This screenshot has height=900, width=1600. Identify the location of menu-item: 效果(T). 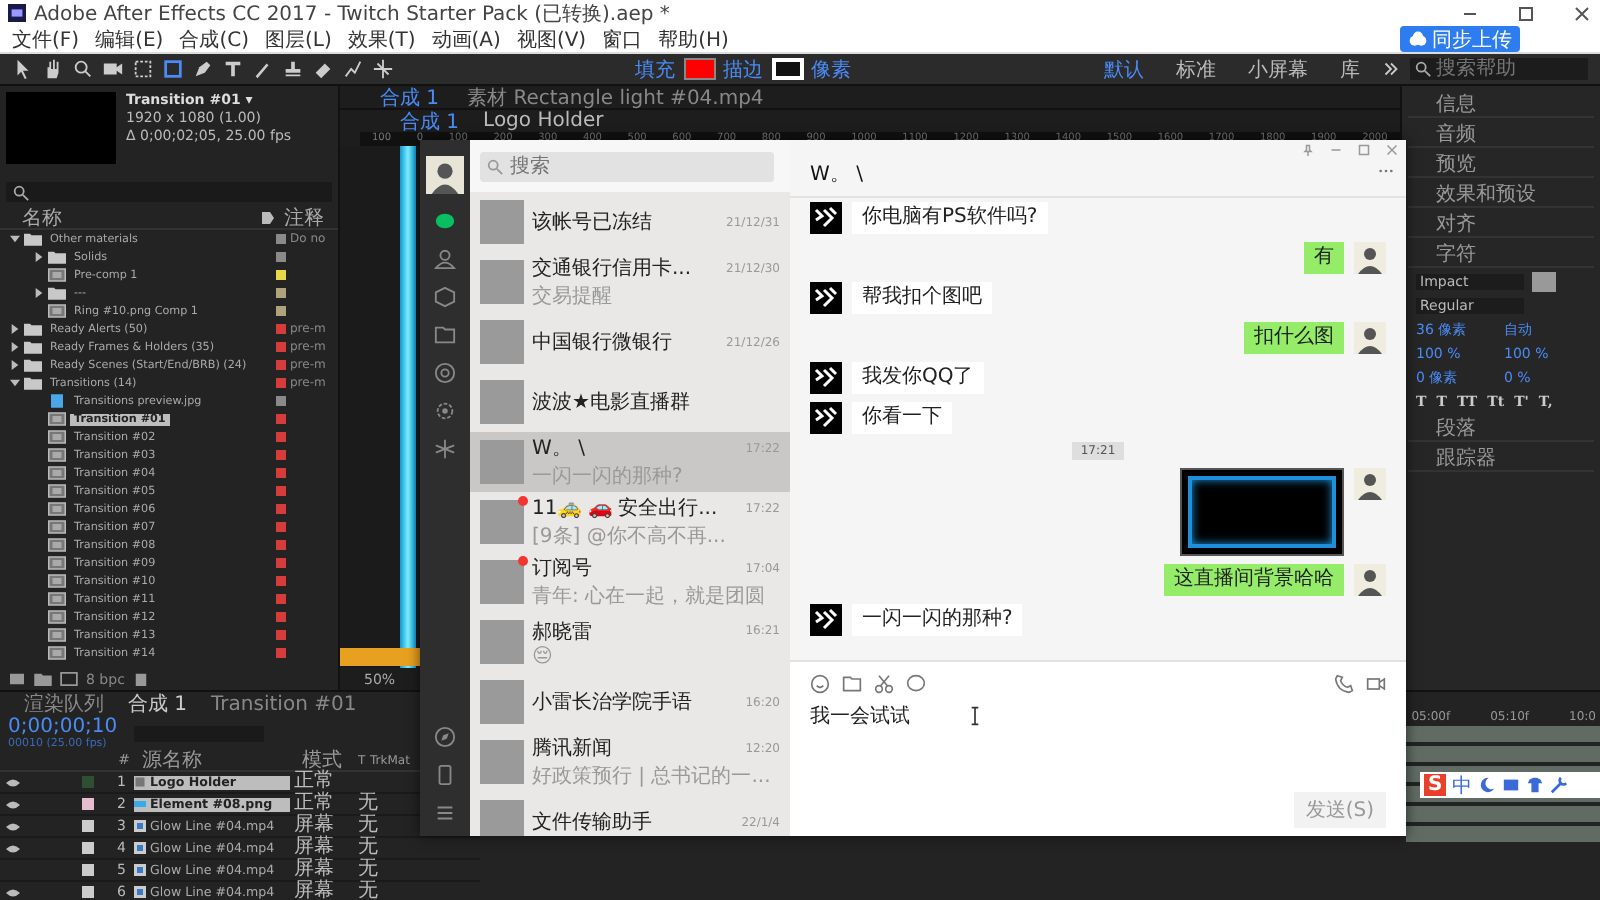
(381, 39).